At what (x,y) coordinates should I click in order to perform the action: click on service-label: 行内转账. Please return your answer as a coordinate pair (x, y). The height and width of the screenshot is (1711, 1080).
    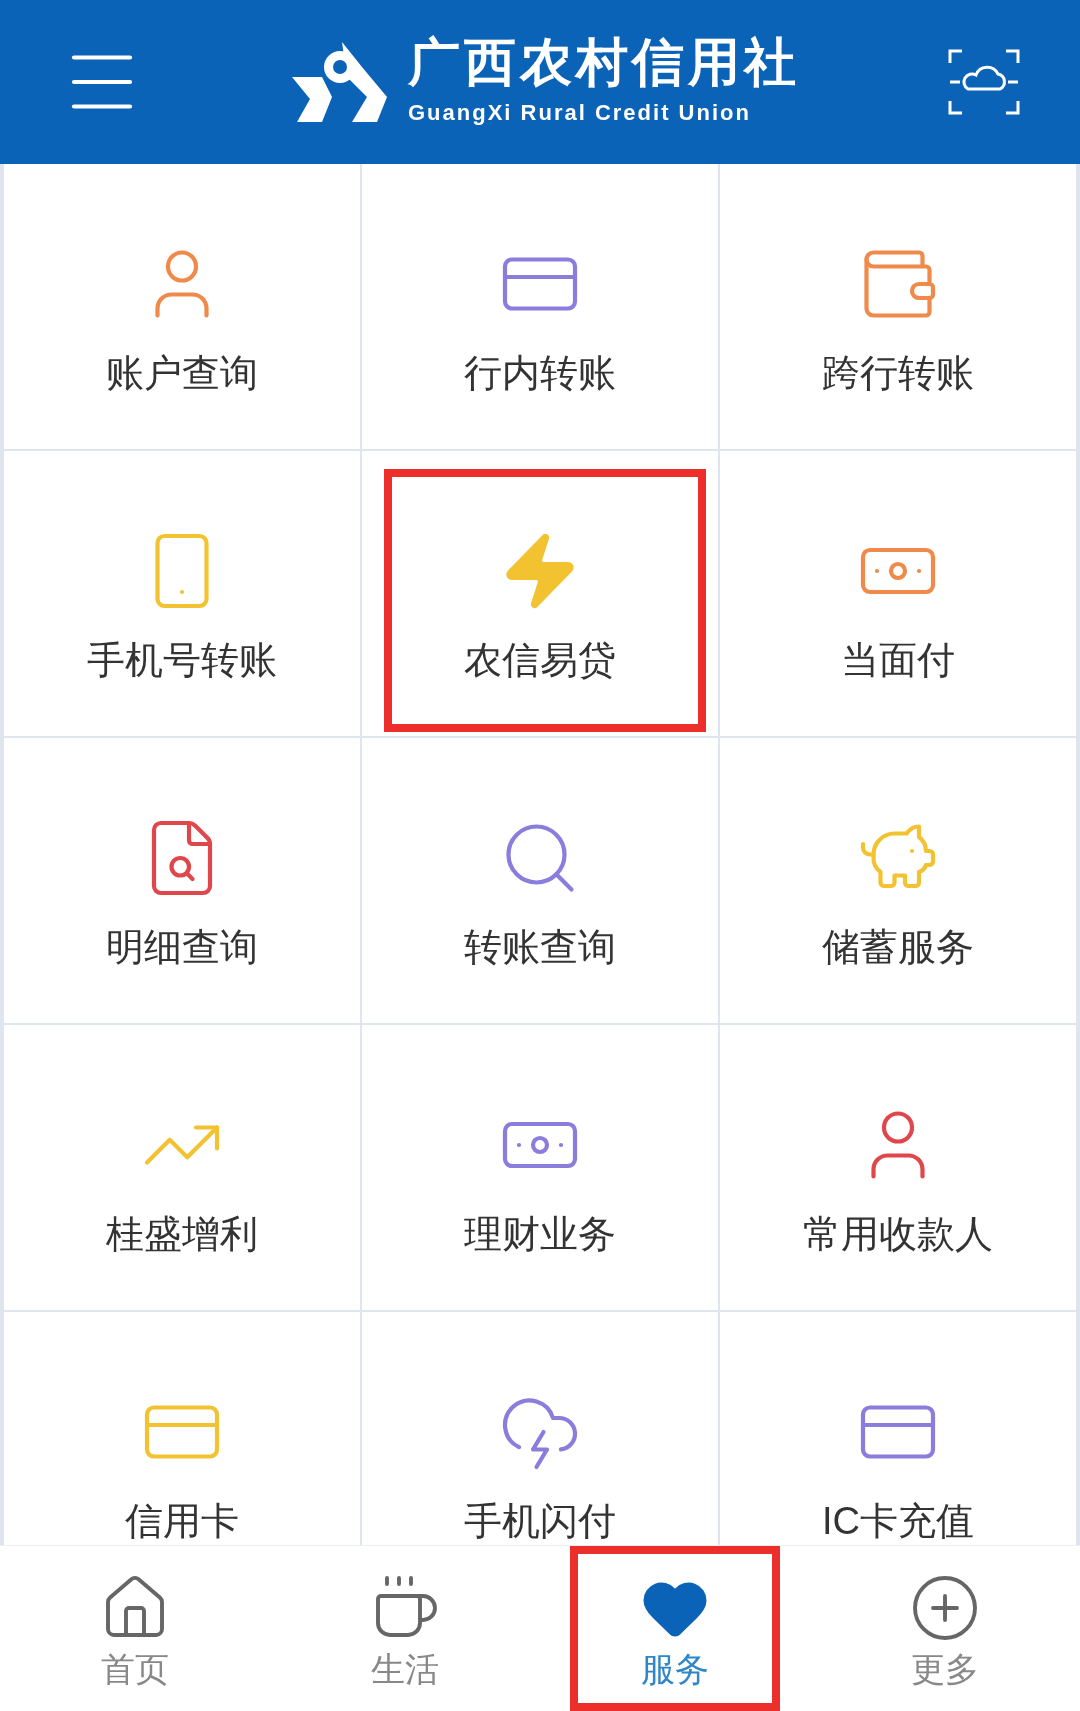
    Looking at the image, I should click on (540, 373).